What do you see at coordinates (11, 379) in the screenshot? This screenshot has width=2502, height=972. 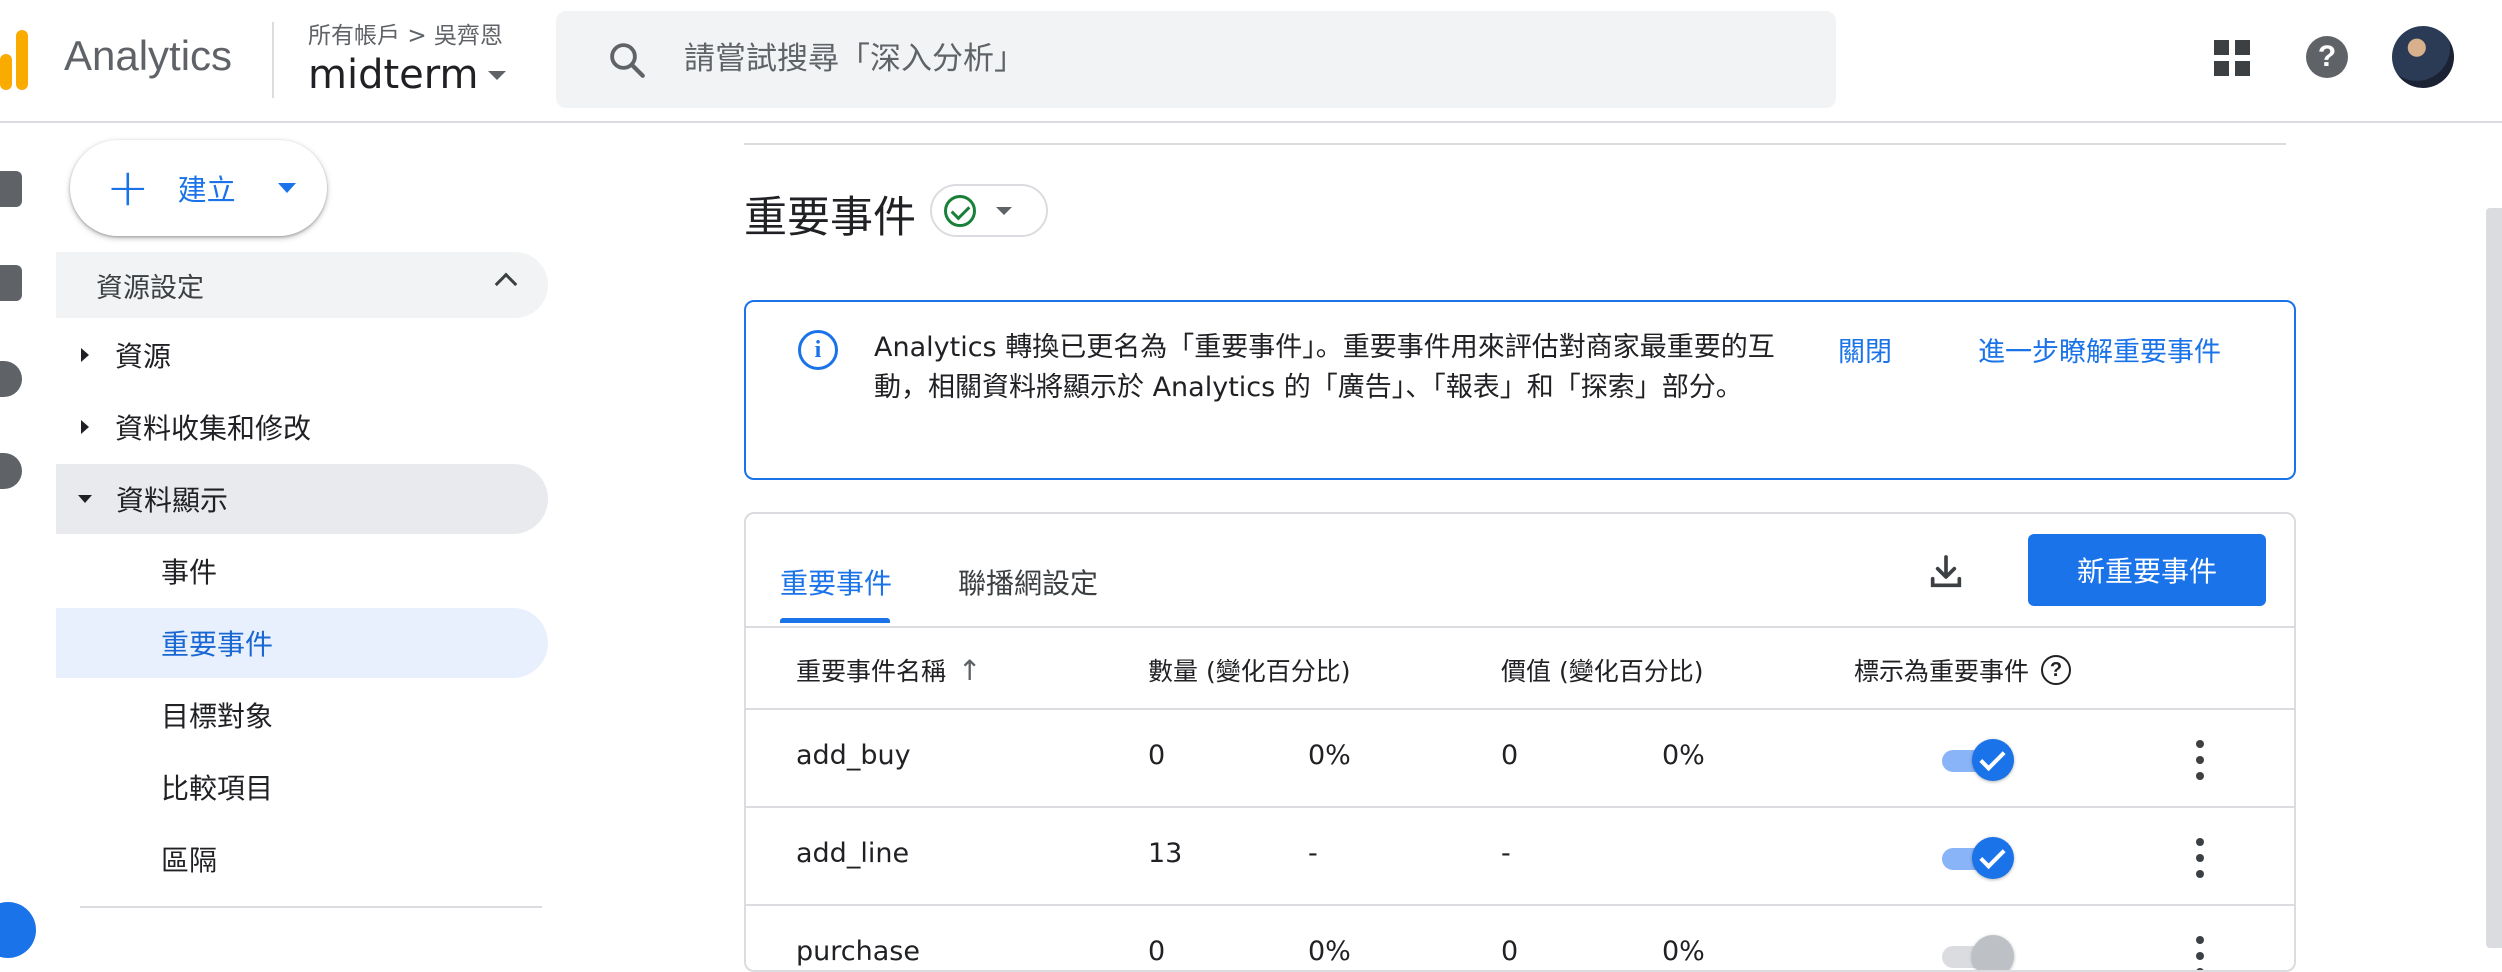 I see `explore-icon` at bounding box center [11, 379].